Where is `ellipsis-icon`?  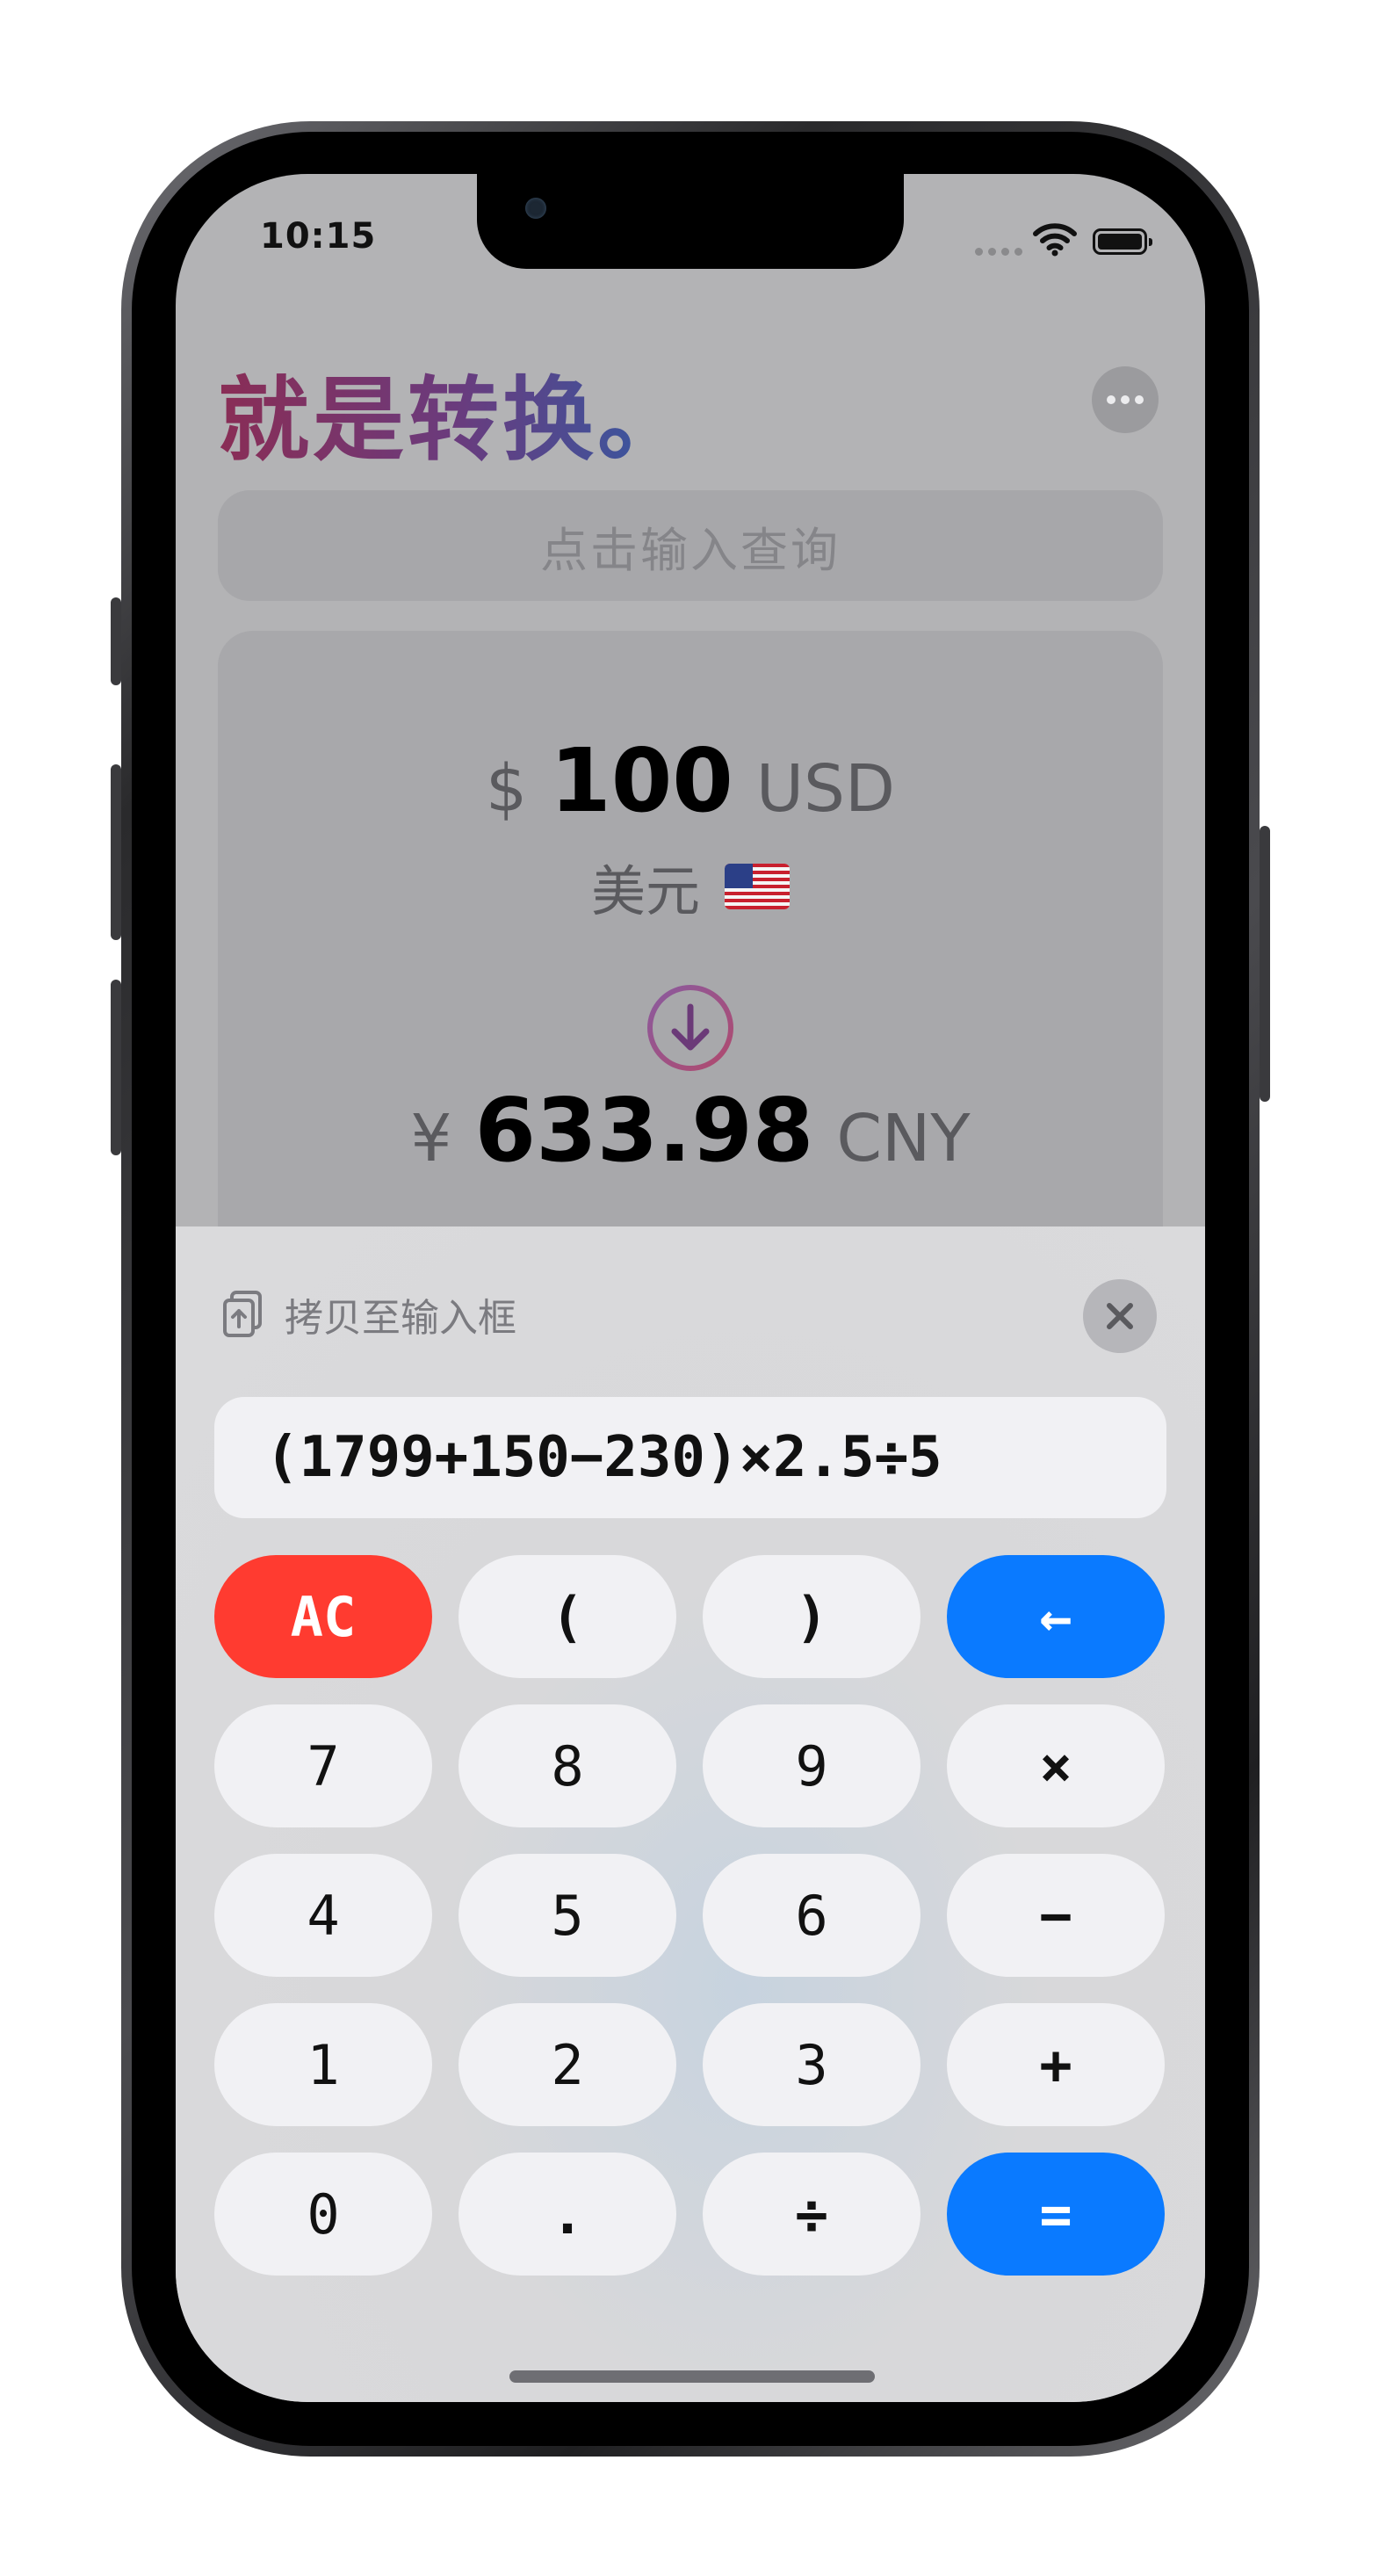
ellipsis-icon is located at coordinates (1111, 399).